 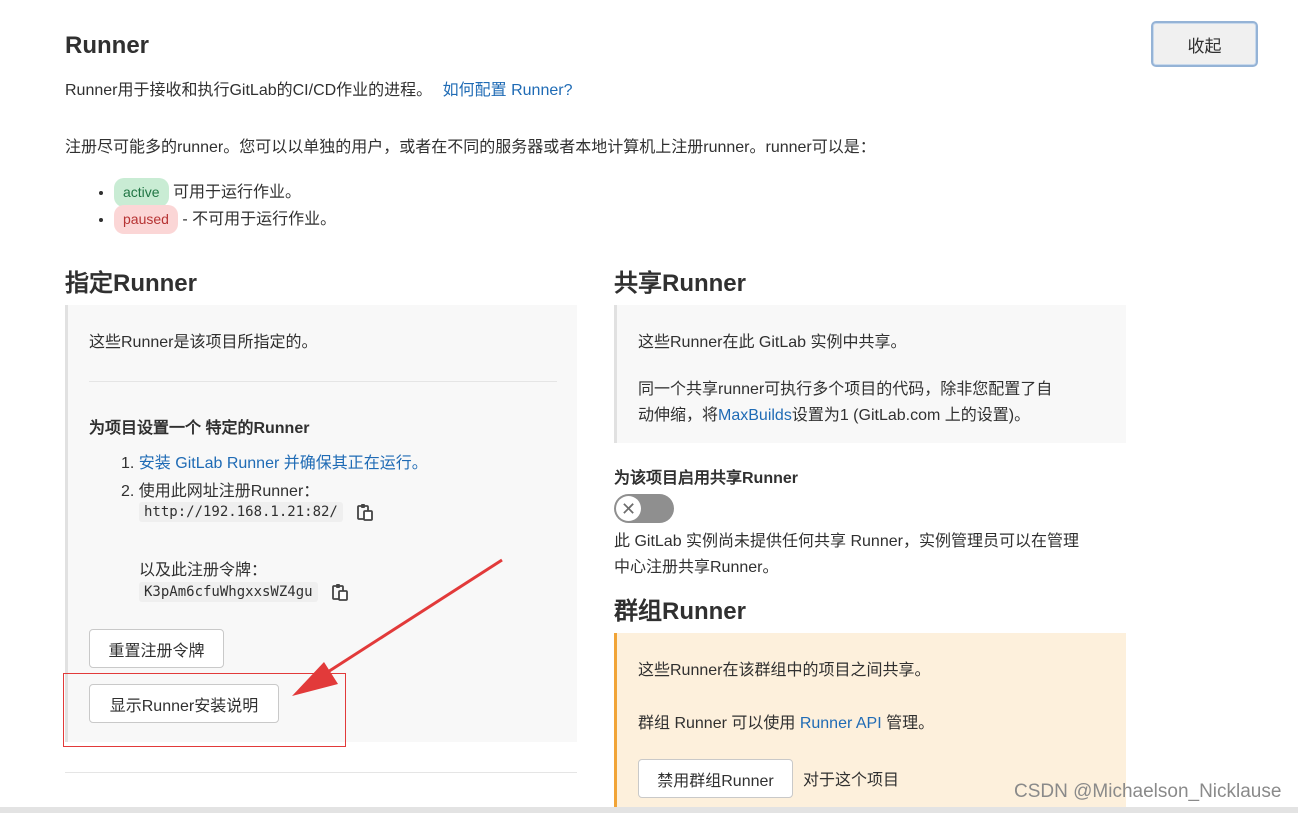 I want to click on group-api-text: 群组 Runner 可以使用 Runner API 管理。, so click(x=786, y=721).